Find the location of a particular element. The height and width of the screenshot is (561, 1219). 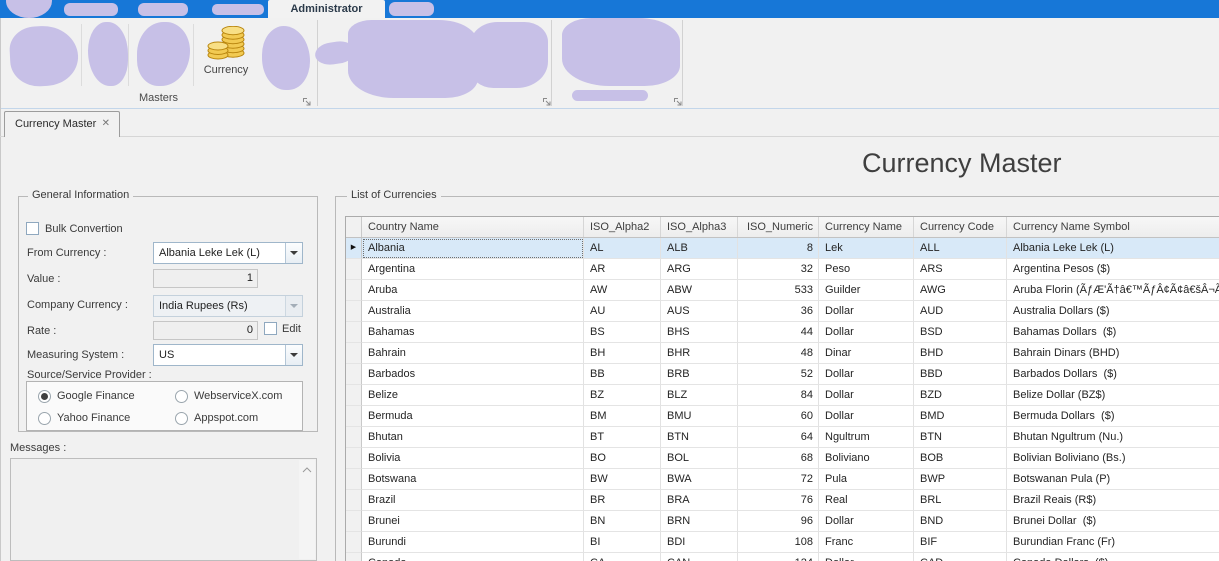

grid-cell: BZ is located at coordinates (622, 395).